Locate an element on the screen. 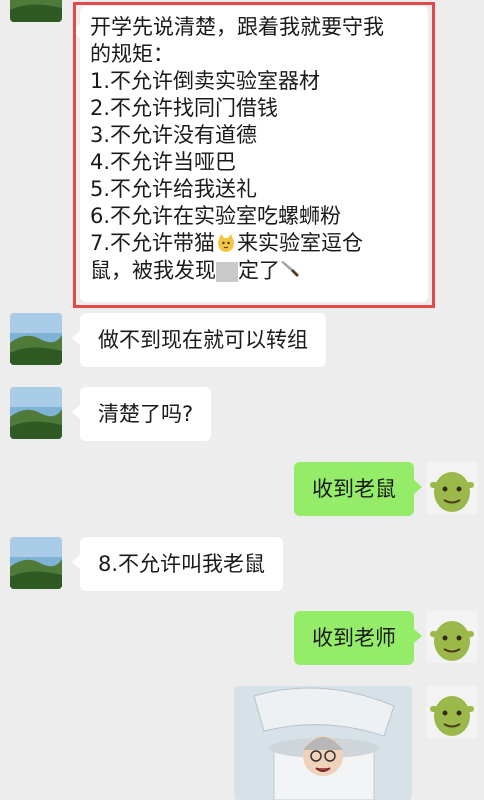 This screenshot has width=484, height=800. message-text: 做不到现在就可以转组 is located at coordinates (203, 340).